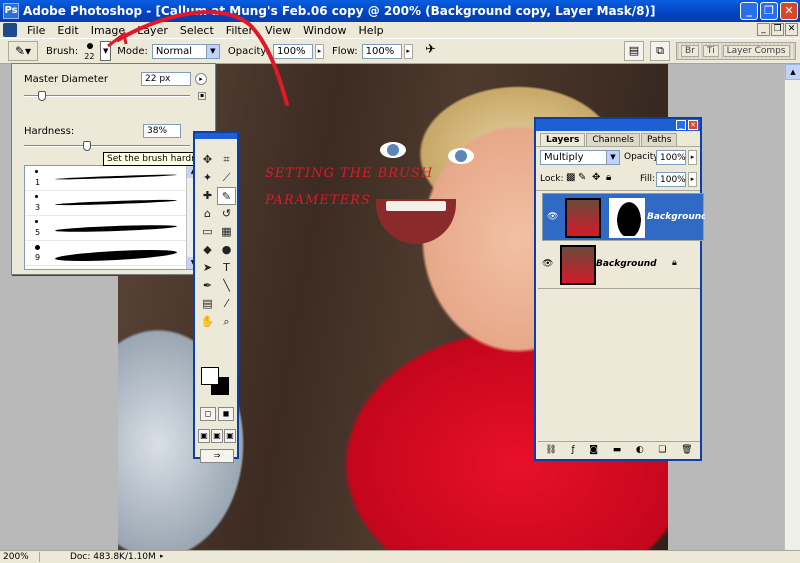 This screenshot has width=800, height=563. I want to click on trash-icon: 🗑︎, so click(686, 450).